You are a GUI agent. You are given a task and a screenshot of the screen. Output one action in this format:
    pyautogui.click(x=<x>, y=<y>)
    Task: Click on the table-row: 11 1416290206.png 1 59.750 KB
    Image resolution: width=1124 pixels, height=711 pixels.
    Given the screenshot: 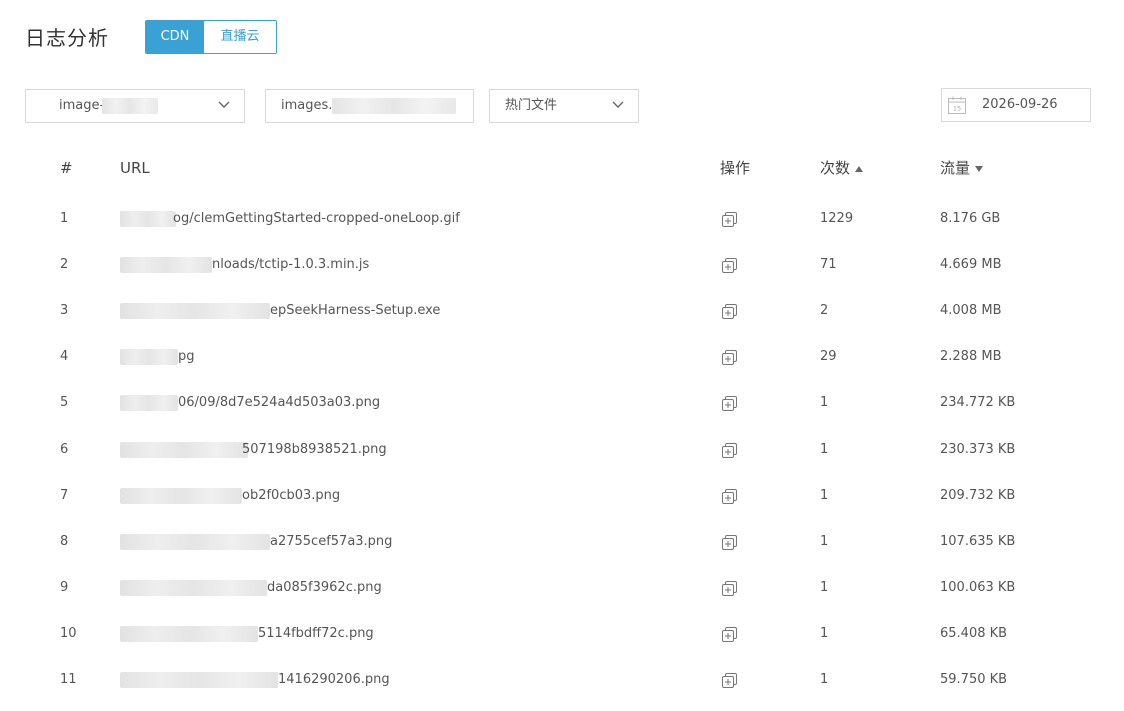 What is the action you would take?
    pyautogui.click(x=562, y=680)
    